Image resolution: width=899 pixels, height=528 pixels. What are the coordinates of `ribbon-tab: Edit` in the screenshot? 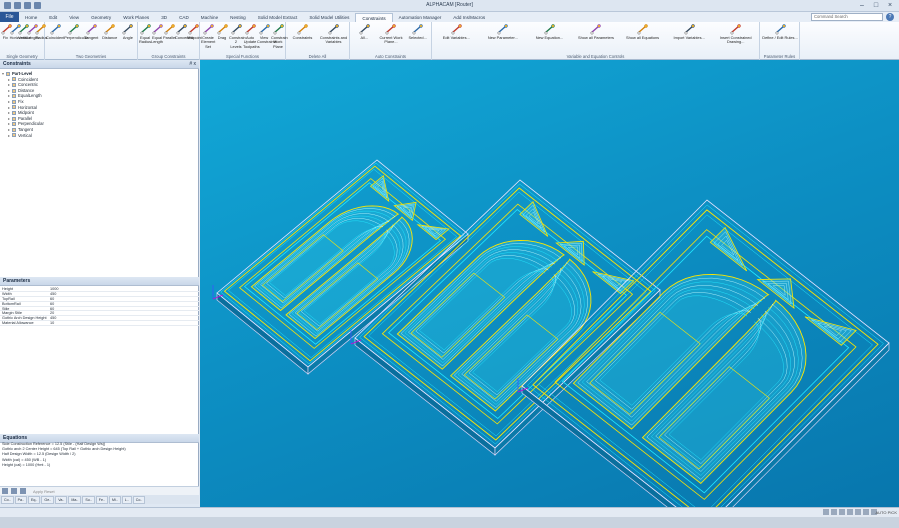 It's located at (53, 17).